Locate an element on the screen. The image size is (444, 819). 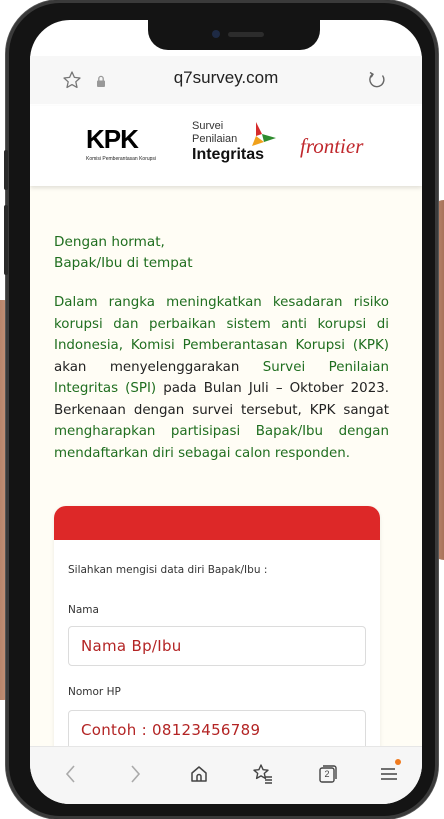
tabs-count: 2 is located at coordinates (327, 774).